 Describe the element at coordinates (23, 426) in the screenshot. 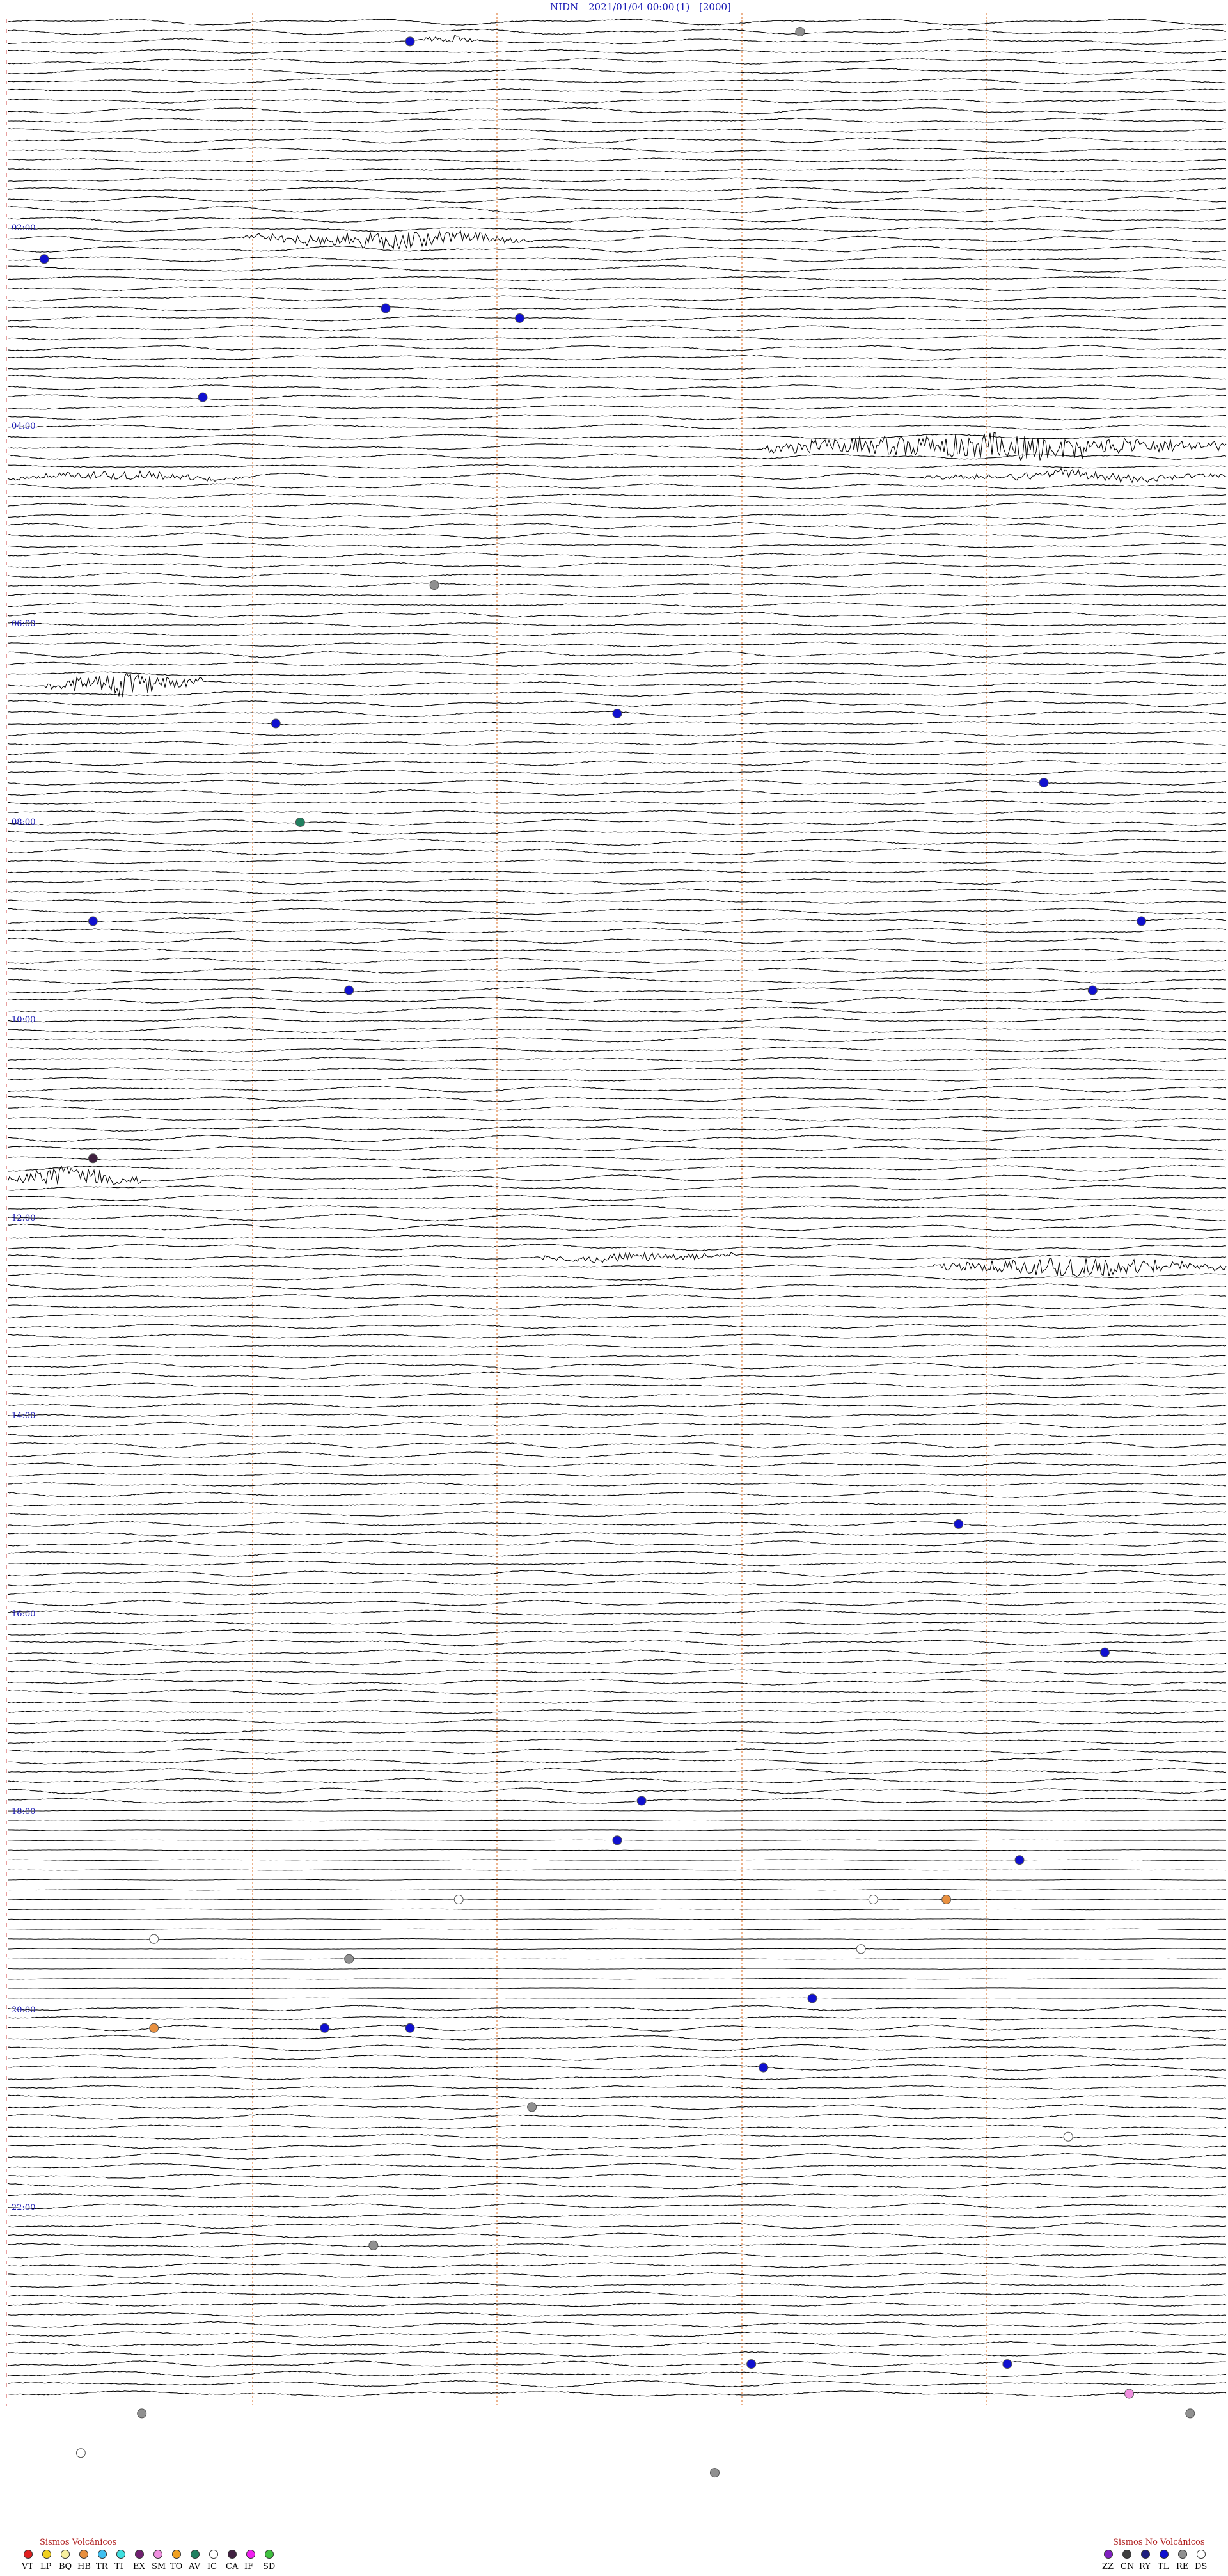

I see `hour-label: 04:00` at that location.